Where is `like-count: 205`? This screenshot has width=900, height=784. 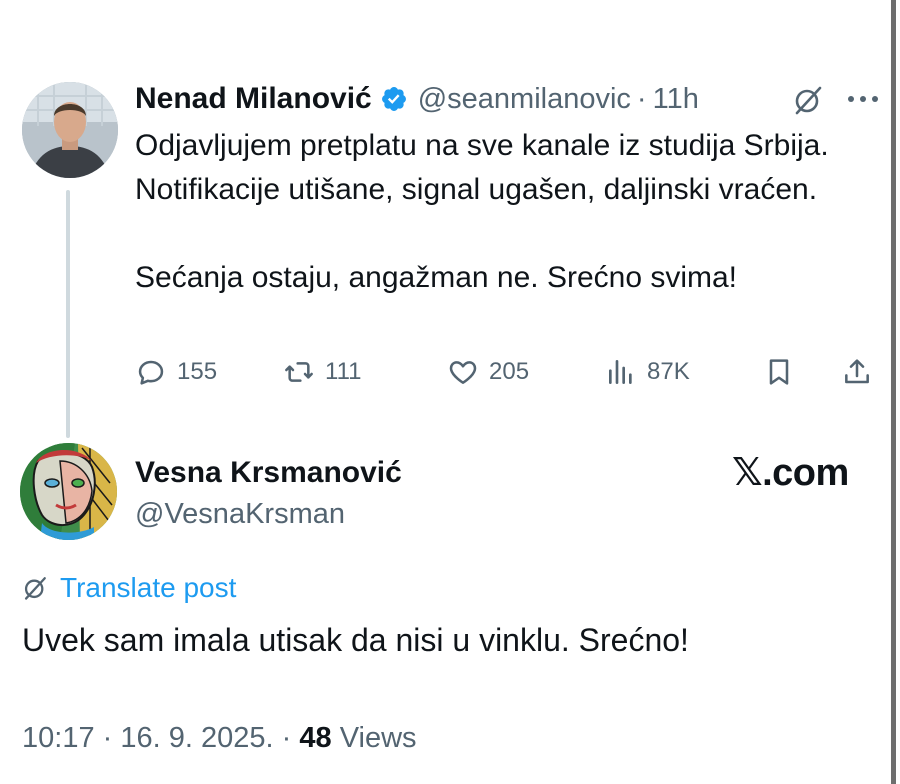 like-count: 205 is located at coordinates (509, 371).